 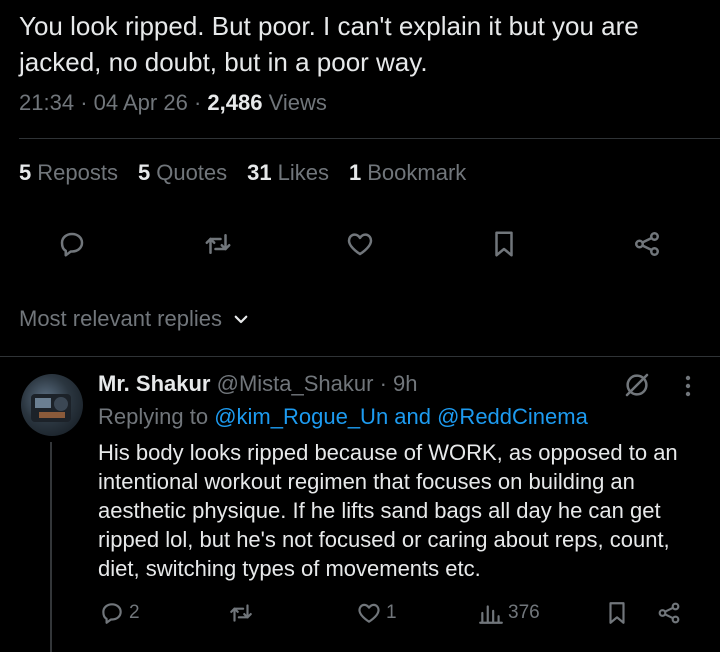 I want to click on reply-views-button: 376, so click(x=509, y=613).